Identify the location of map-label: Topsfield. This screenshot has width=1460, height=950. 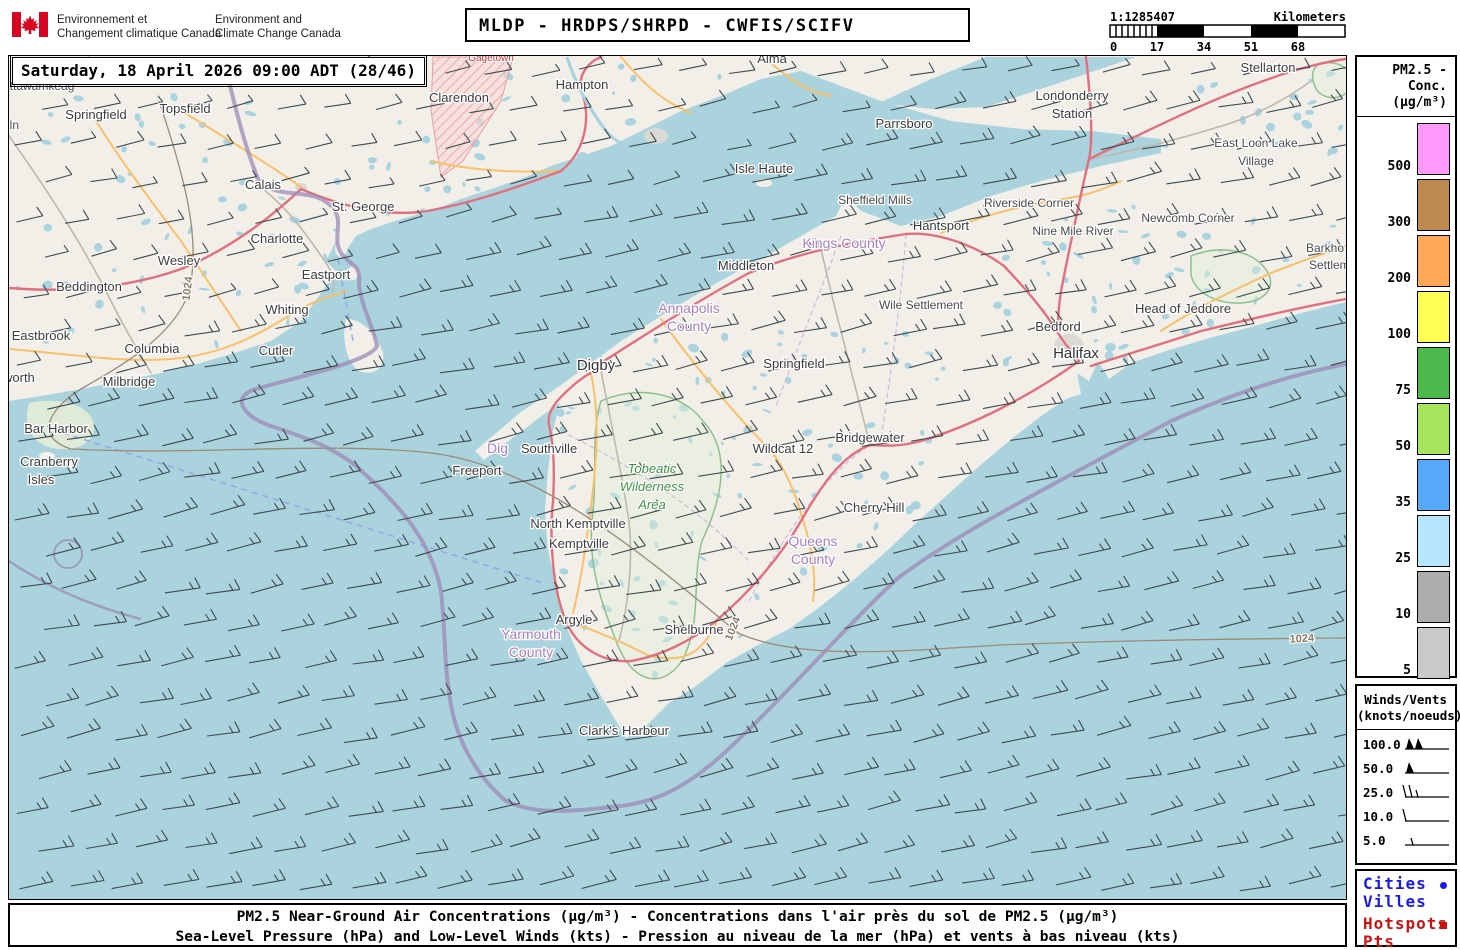
(184, 108).